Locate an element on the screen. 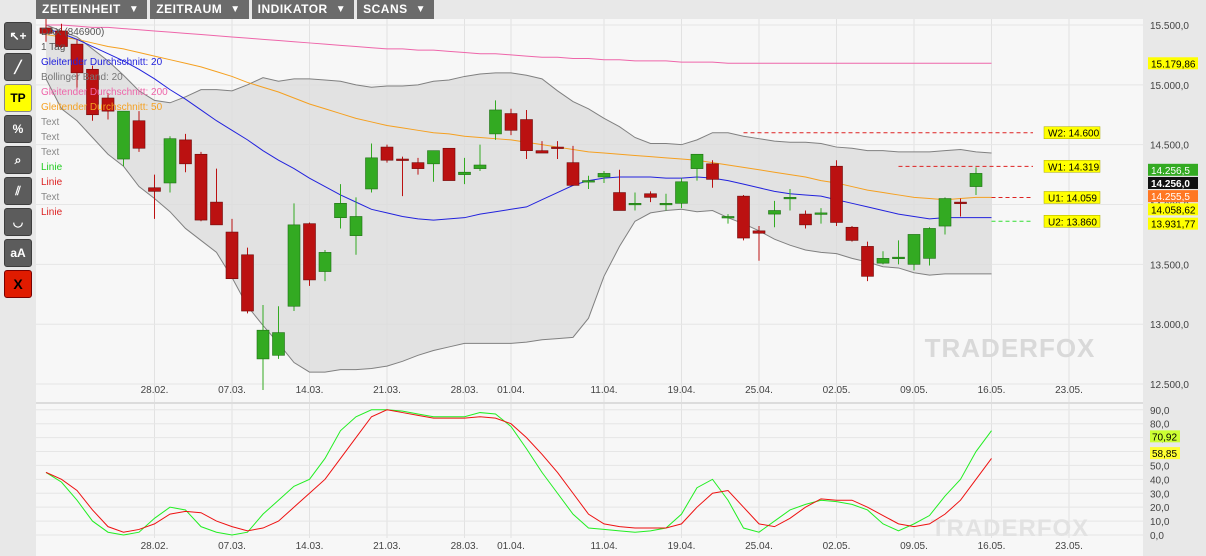 The height and width of the screenshot is (556, 1206). price-tag-label: 14.256,0 is located at coordinates (1170, 184).